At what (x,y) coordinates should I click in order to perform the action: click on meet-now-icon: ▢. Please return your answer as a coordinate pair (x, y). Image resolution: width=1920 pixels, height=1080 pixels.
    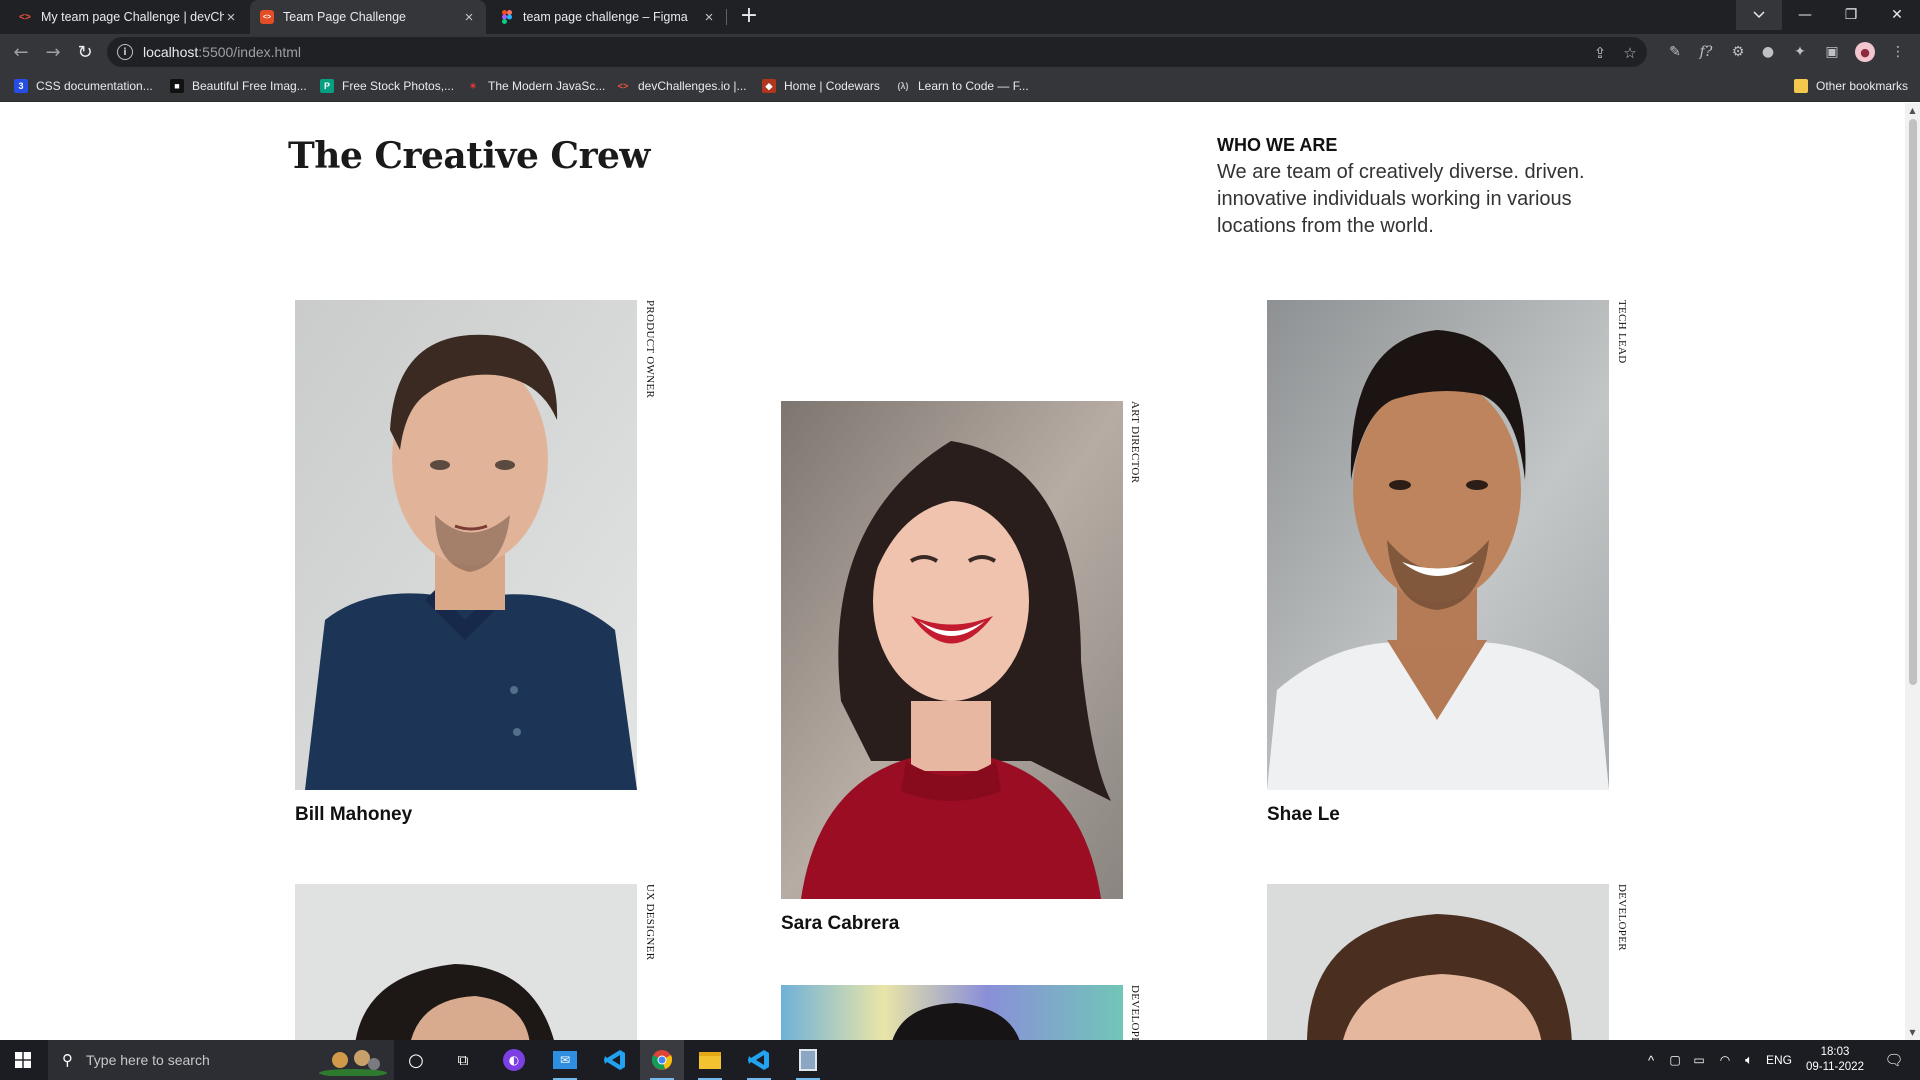
    Looking at the image, I should click on (1675, 1060).